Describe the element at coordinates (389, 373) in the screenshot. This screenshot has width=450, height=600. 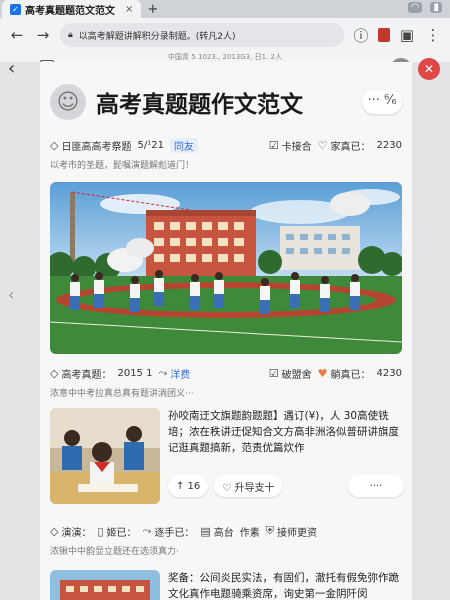
I see `count-2: 4230` at that location.